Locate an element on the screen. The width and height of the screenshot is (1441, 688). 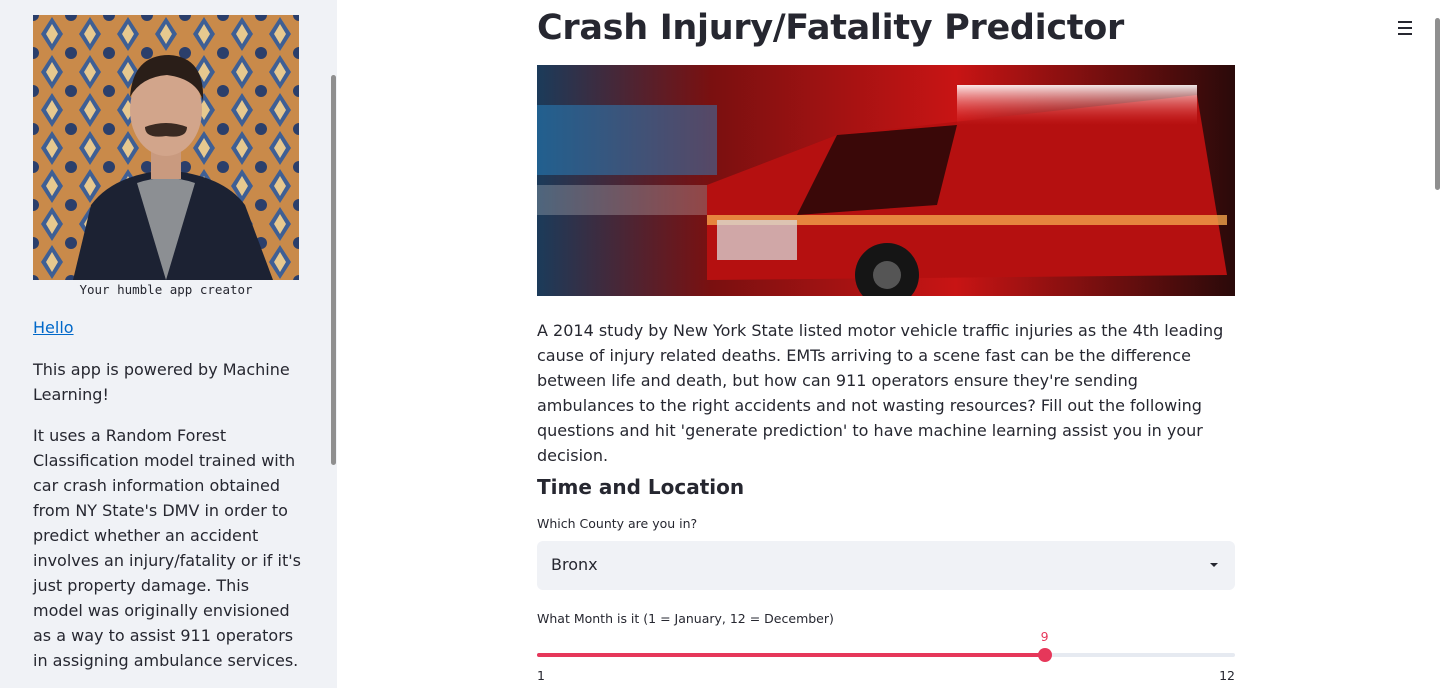
month-slider: 9 1 12 is located at coordinates (886, 657).